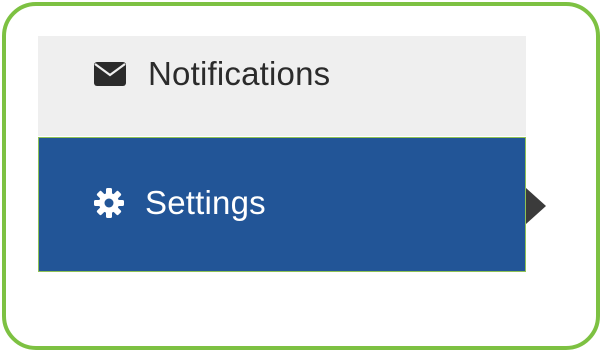 The image size is (600, 350). What do you see at coordinates (239, 73) in the screenshot?
I see `menu-item-label: Notifications` at bounding box center [239, 73].